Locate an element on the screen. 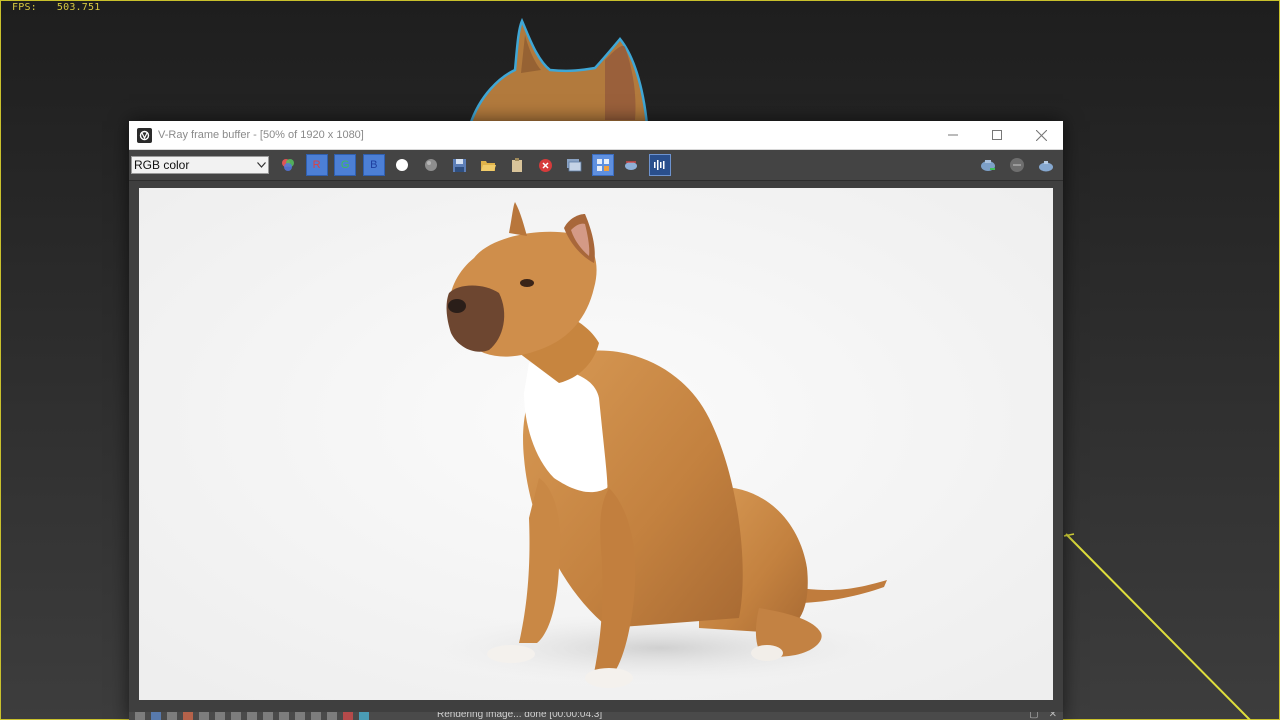  restore-icon: ▢ is located at coordinates (1033, 716).